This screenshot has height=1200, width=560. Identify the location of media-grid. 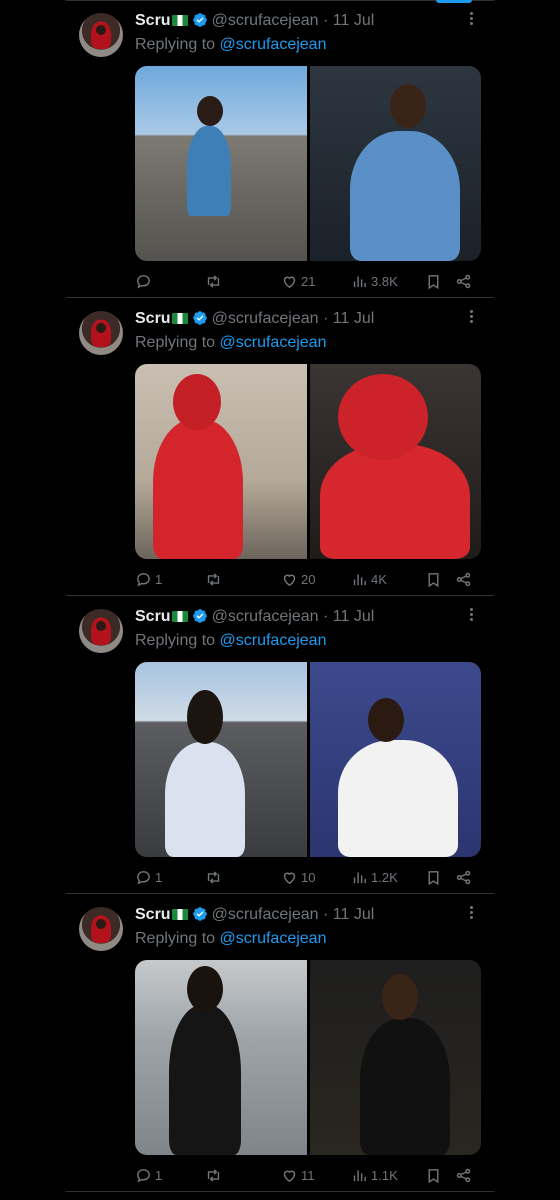
(308, 461).